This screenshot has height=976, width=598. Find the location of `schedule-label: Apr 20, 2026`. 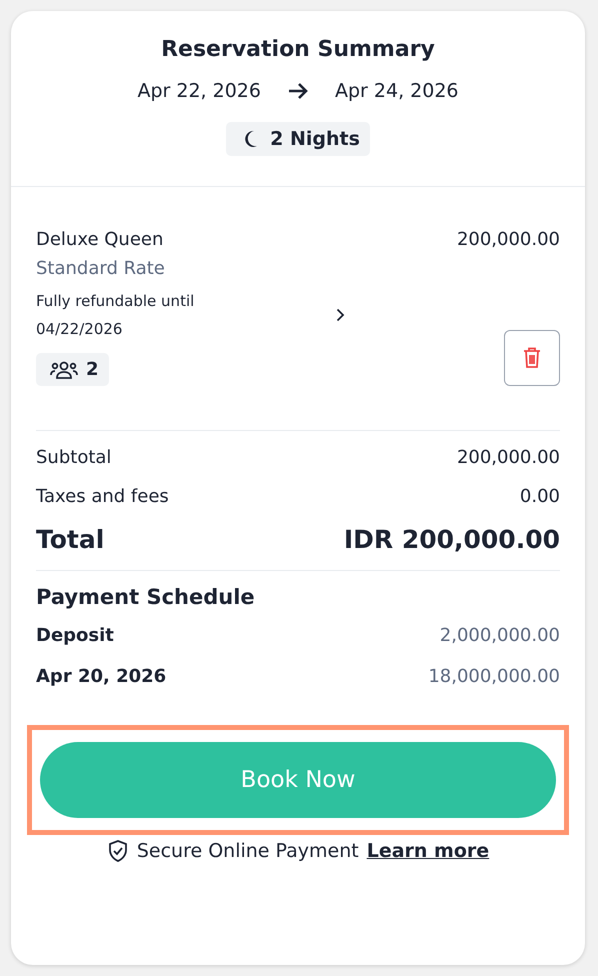

schedule-label: Apr 20, 2026 is located at coordinates (101, 676).